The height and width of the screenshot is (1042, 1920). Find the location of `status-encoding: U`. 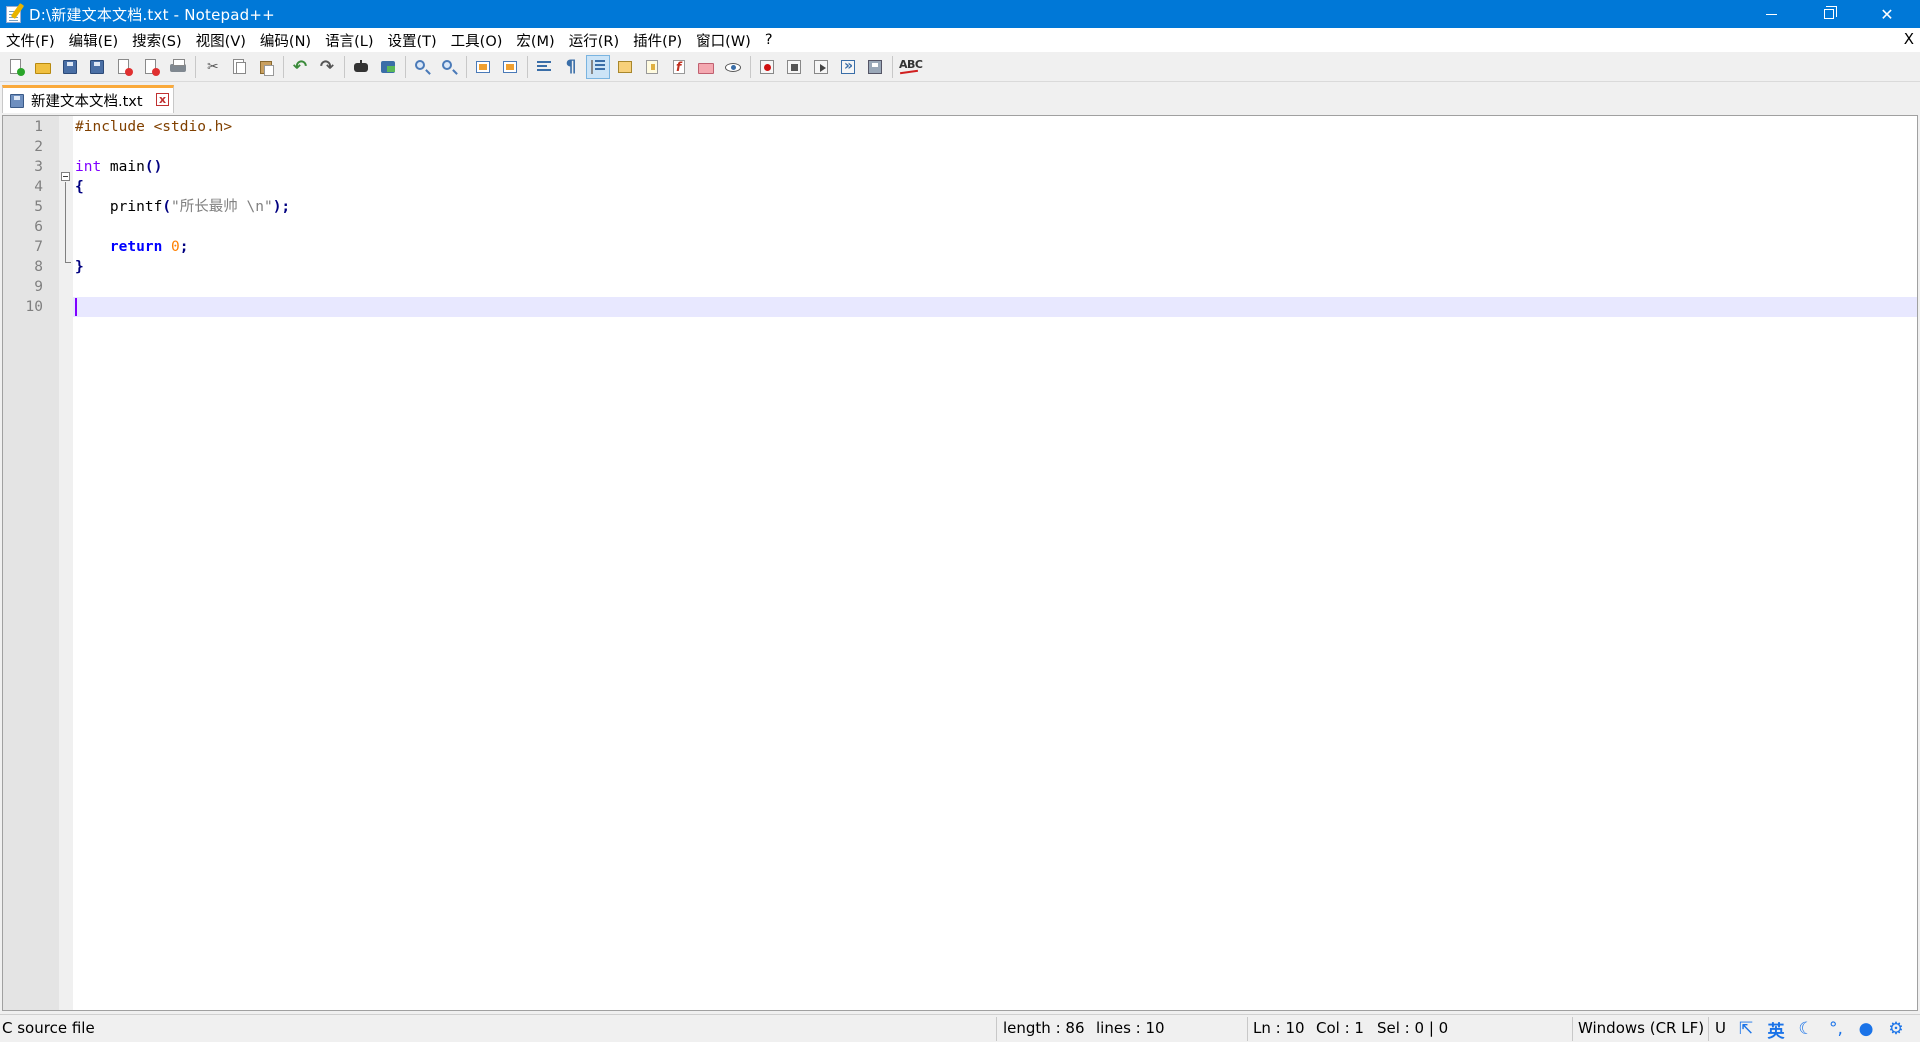

status-encoding: U is located at coordinates (1720, 1028).